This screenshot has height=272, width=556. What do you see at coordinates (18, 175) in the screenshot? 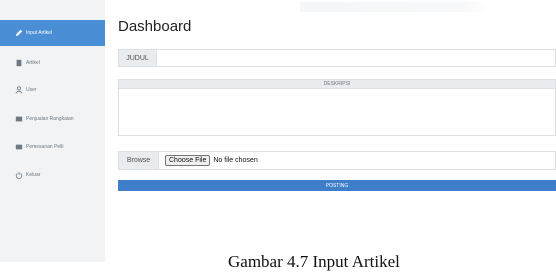
I see `power-icon` at bounding box center [18, 175].